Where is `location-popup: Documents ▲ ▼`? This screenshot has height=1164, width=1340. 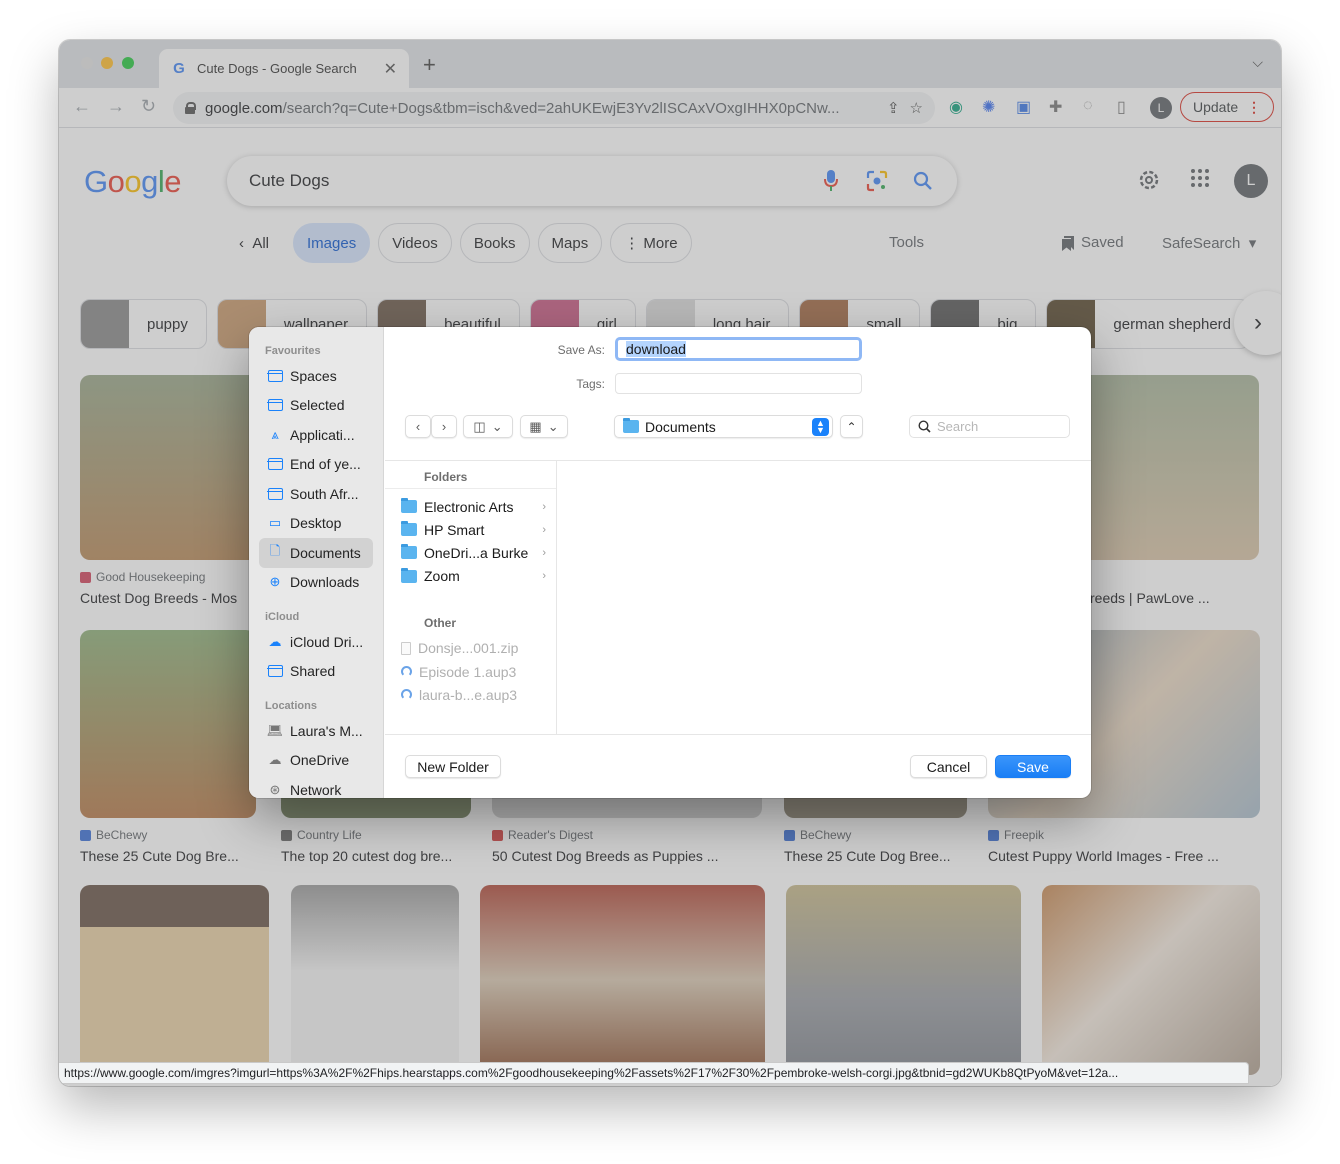 location-popup: Documents ▲ ▼ is located at coordinates (723, 426).